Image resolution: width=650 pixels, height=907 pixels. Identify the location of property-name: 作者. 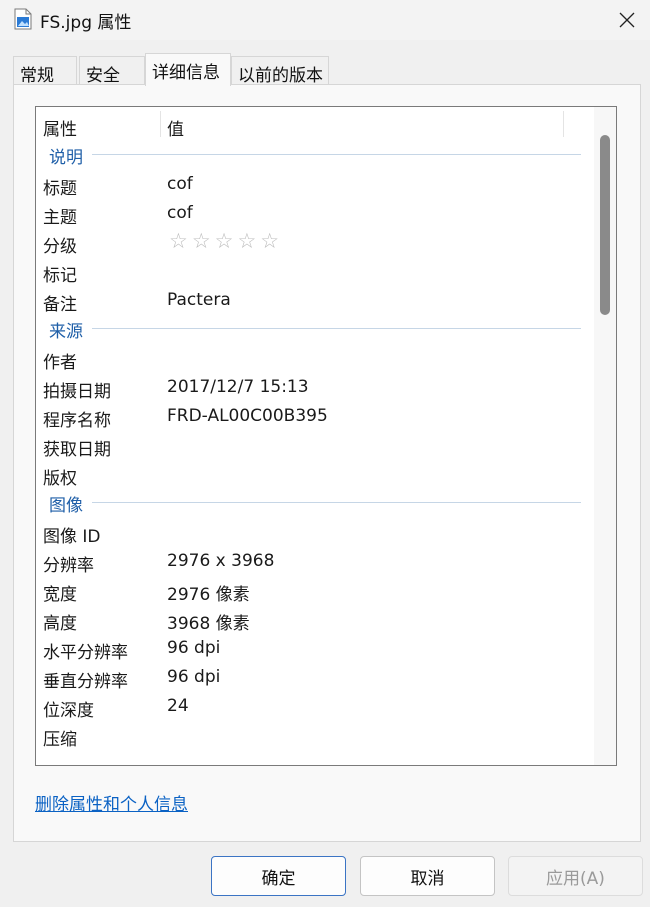
(60, 363).